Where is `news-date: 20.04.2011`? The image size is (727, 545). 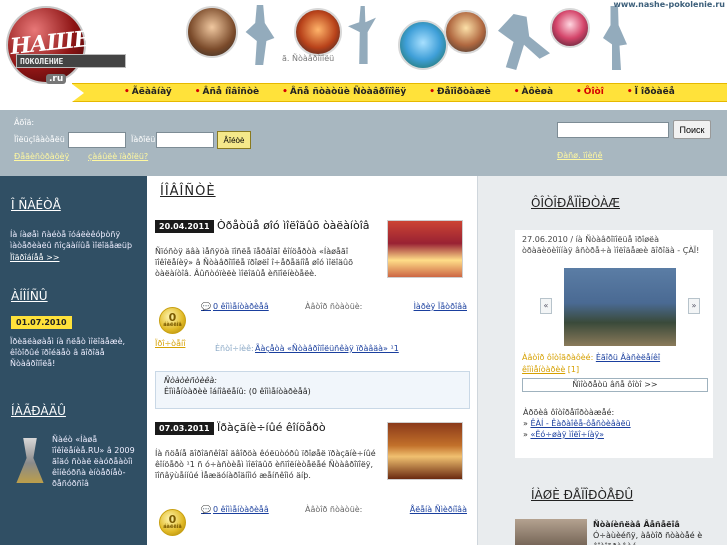
news-date: 20.04.2011 is located at coordinates (184, 226).